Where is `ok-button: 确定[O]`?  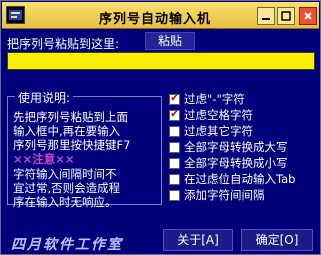 ok-button: 确定[O] is located at coordinates (277, 240).